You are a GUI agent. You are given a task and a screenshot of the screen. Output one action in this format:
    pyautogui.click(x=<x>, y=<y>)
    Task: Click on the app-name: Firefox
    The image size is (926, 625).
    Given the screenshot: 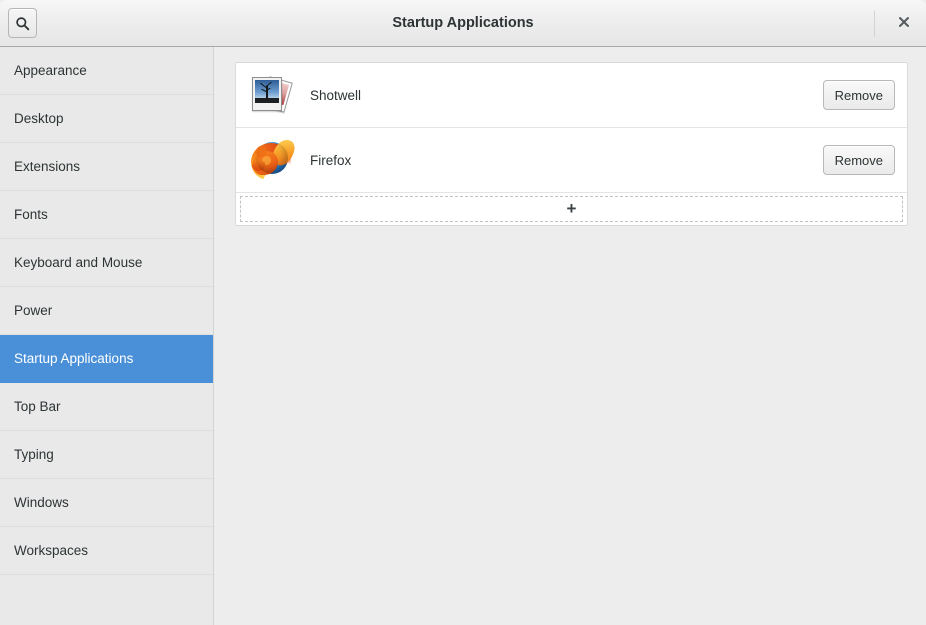 What is the action you would take?
    pyautogui.click(x=331, y=160)
    